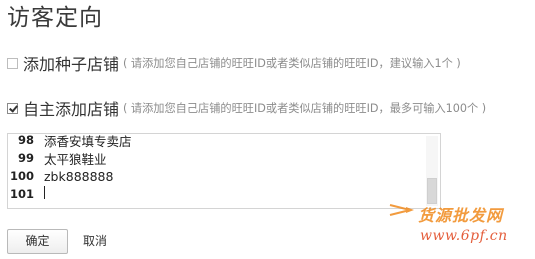  Describe the element at coordinates (432, 191) in the screenshot. I see `scrollbar-thumb` at that location.